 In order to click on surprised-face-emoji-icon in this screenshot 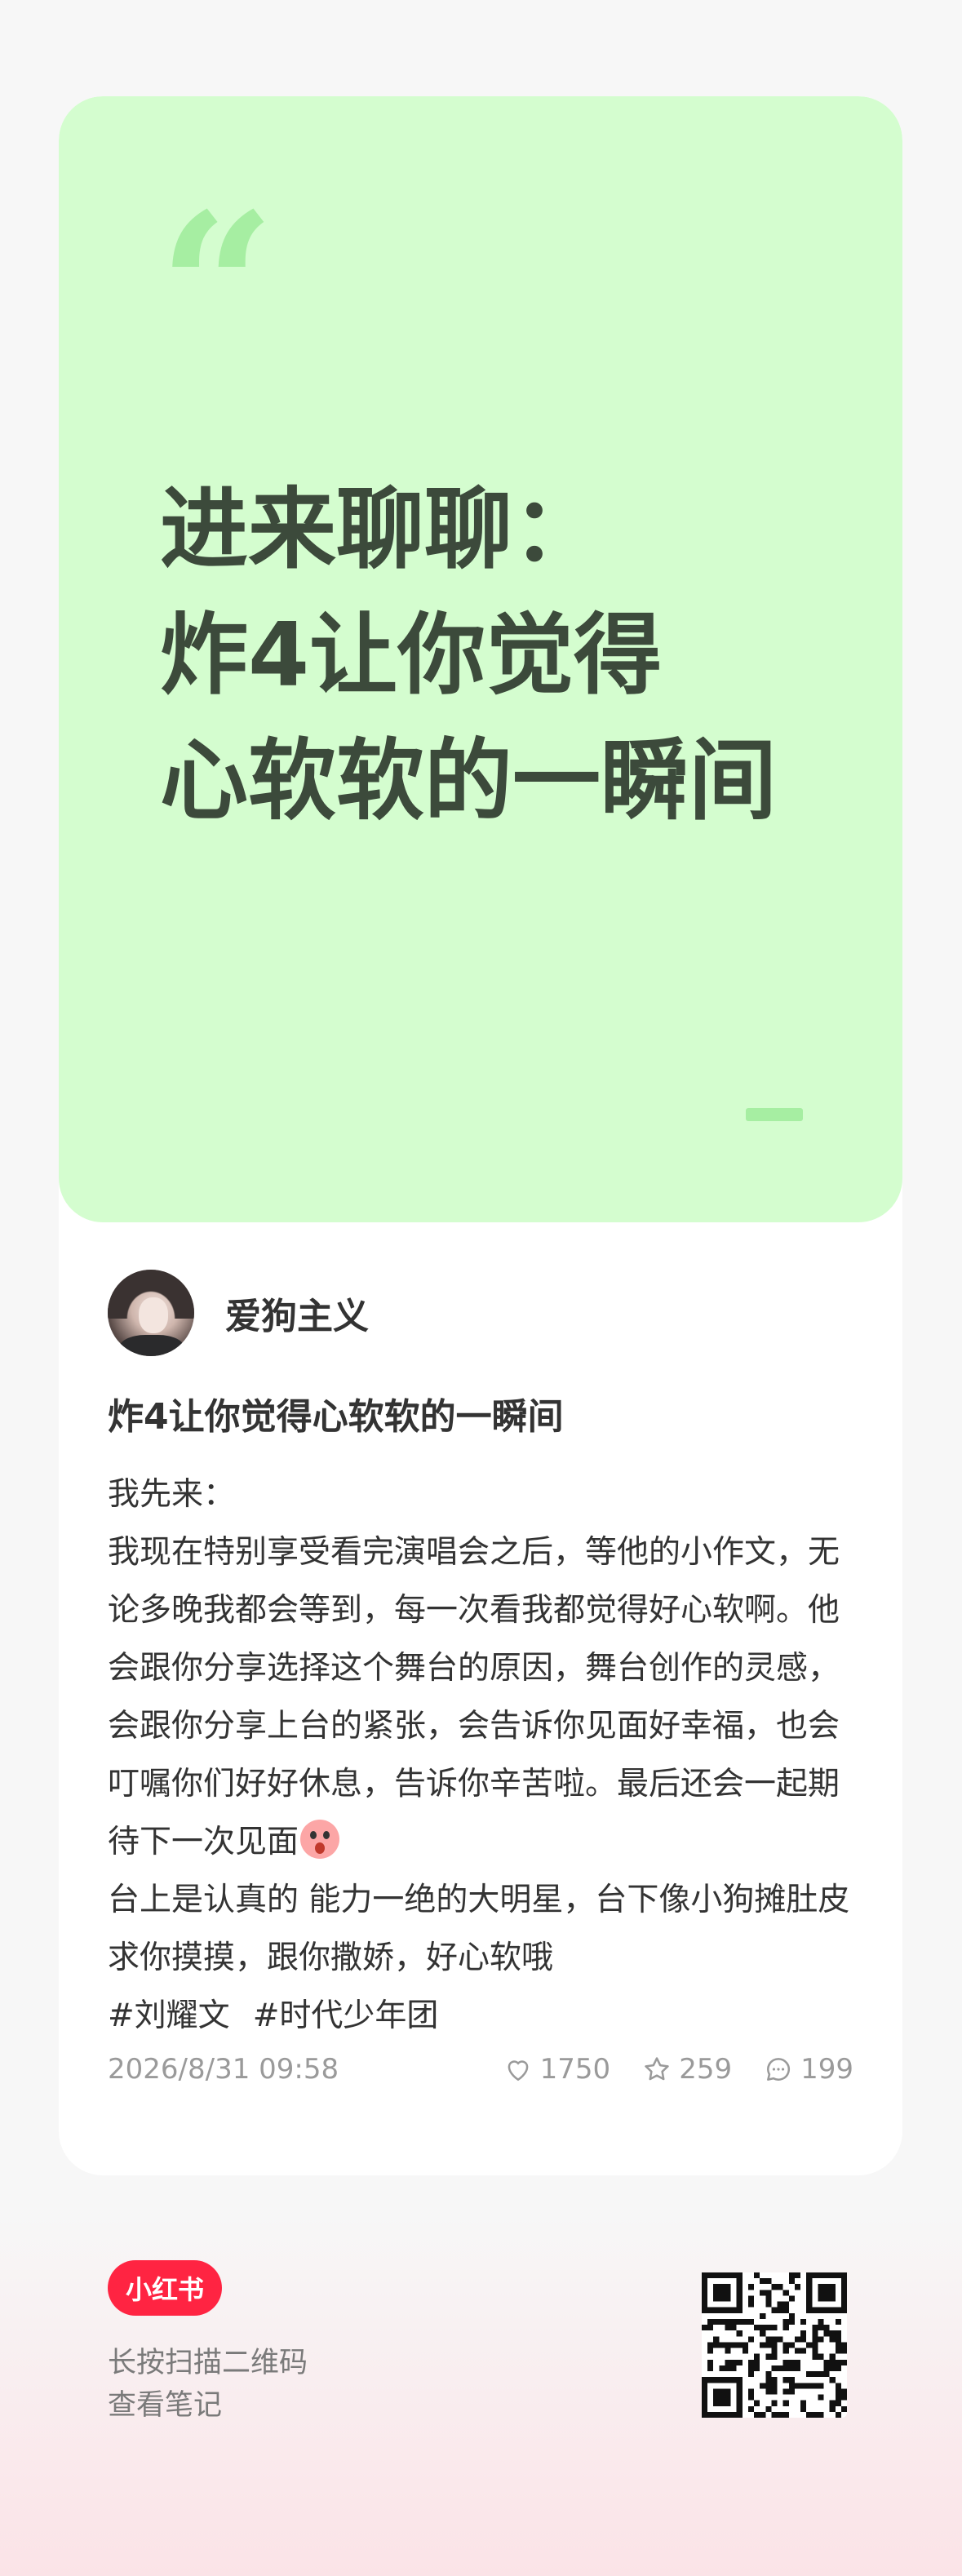, I will do `click(320, 1839)`.